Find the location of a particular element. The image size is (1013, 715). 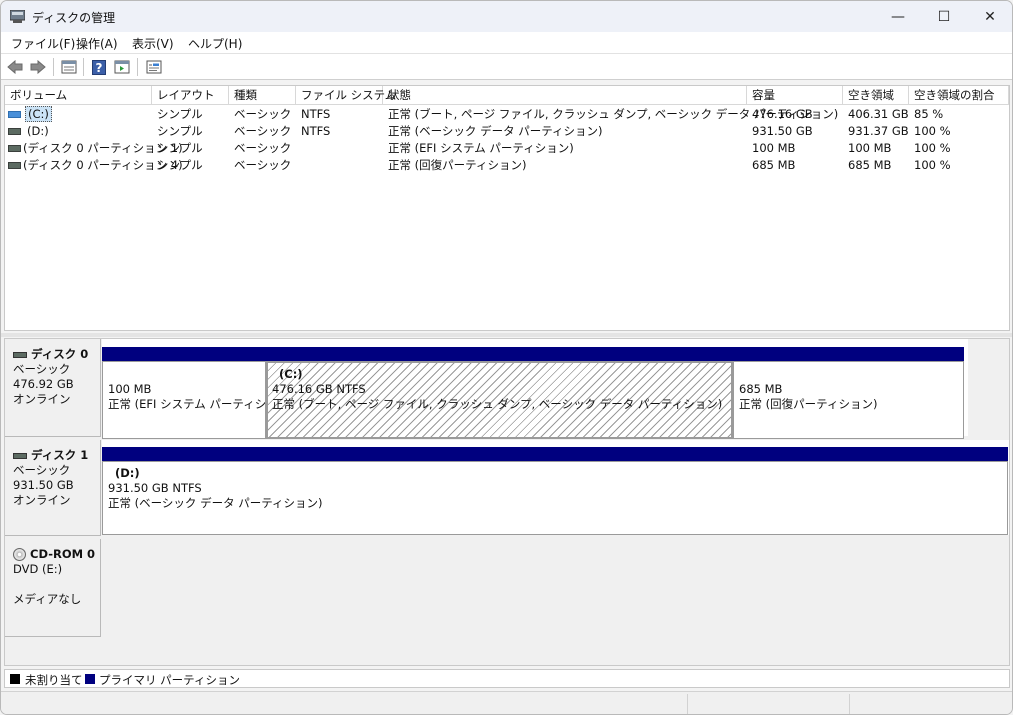

back-button is located at coordinates (15, 67).